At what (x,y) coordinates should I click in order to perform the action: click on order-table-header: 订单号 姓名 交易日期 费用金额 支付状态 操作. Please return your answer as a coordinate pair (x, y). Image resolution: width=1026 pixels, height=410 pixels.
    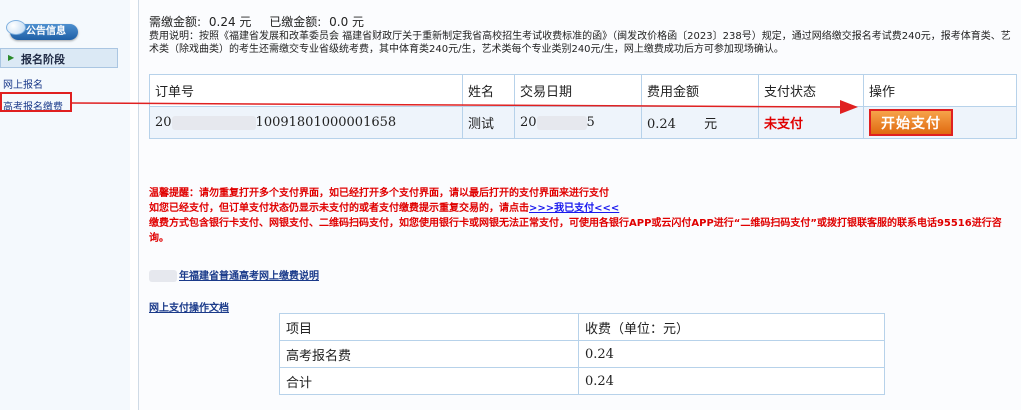
    Looking at the image, I should click on (583, 90).